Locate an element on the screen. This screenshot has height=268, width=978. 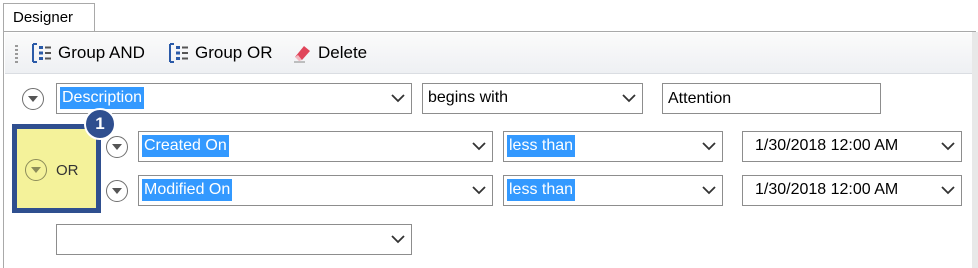
field-select: Description is located at coordinates (234, 98).